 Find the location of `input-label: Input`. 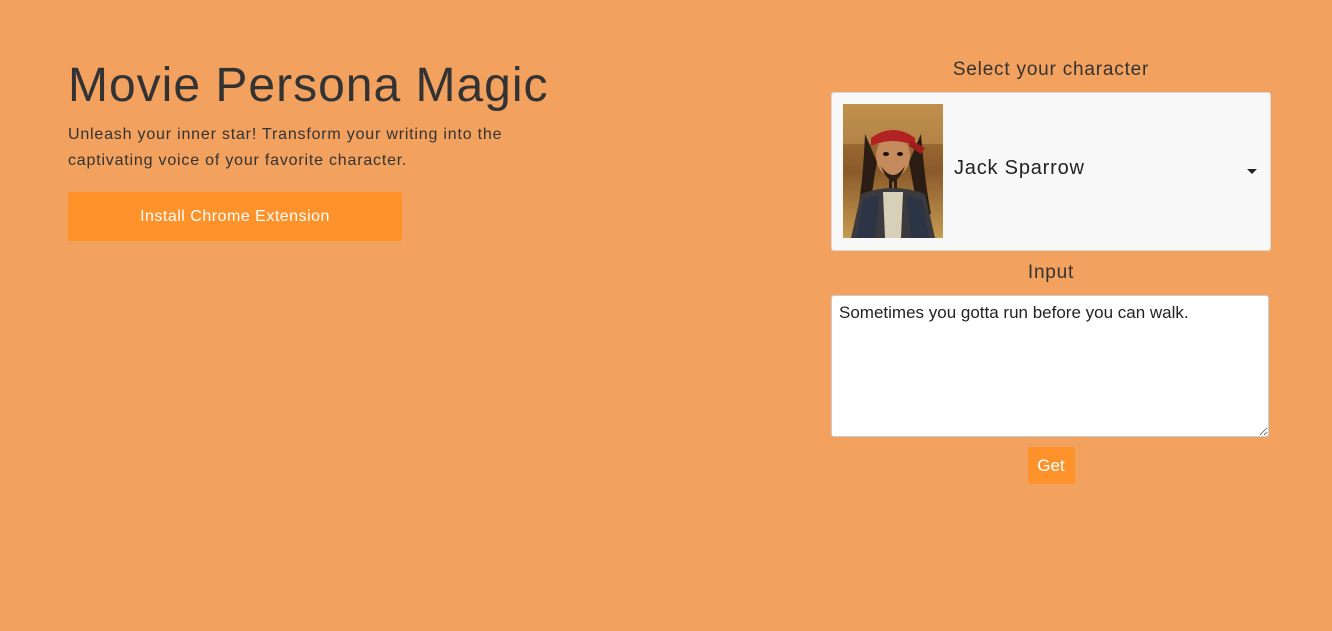

input-label: Input is located at coordinates (1051, 272).